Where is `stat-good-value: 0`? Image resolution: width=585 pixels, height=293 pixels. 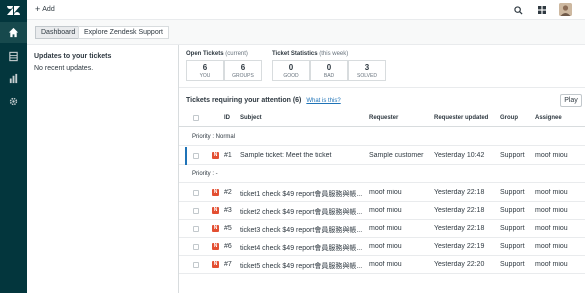 stat-good-value: 0 is located at coordinates (291, 67).